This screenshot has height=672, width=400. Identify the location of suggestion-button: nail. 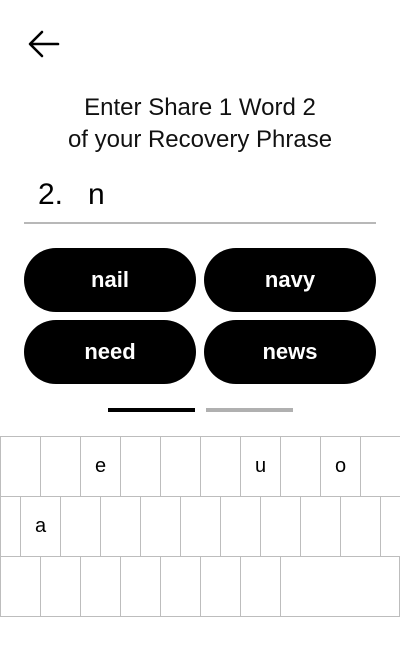
(110, 280).